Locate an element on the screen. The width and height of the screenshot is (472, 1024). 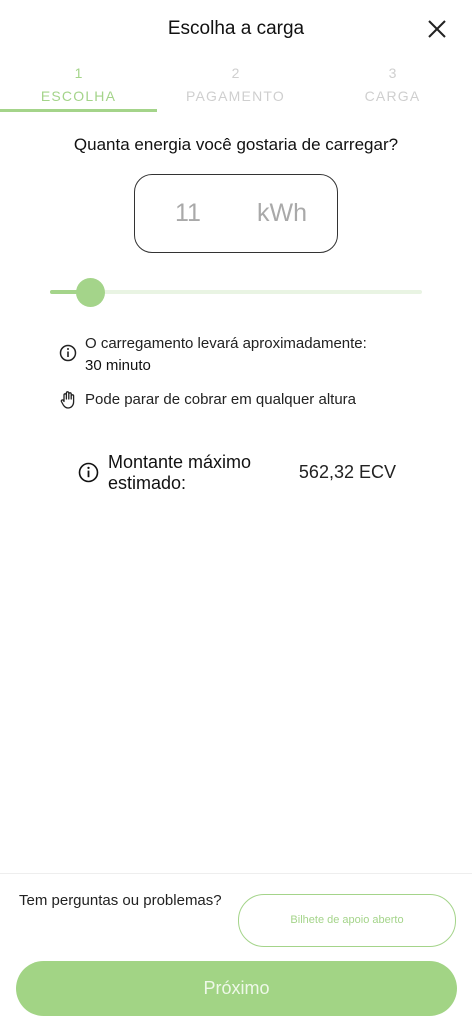
step-number: 1 is located at coordinates (78, 73).